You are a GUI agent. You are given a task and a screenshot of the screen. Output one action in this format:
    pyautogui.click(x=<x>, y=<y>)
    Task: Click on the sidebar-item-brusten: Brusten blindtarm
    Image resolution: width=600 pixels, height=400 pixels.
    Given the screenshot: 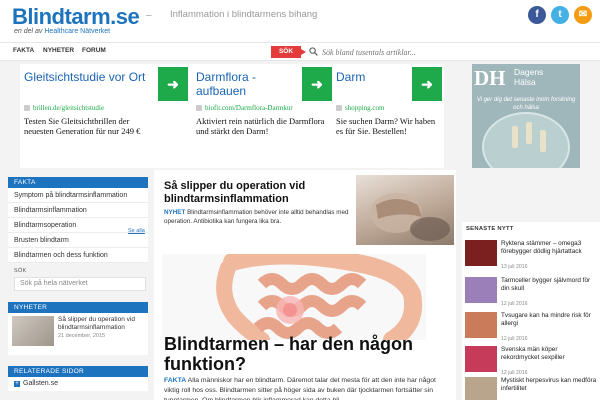 What is the action you would take?
    pyautogui.click(x=78, y=240)
    